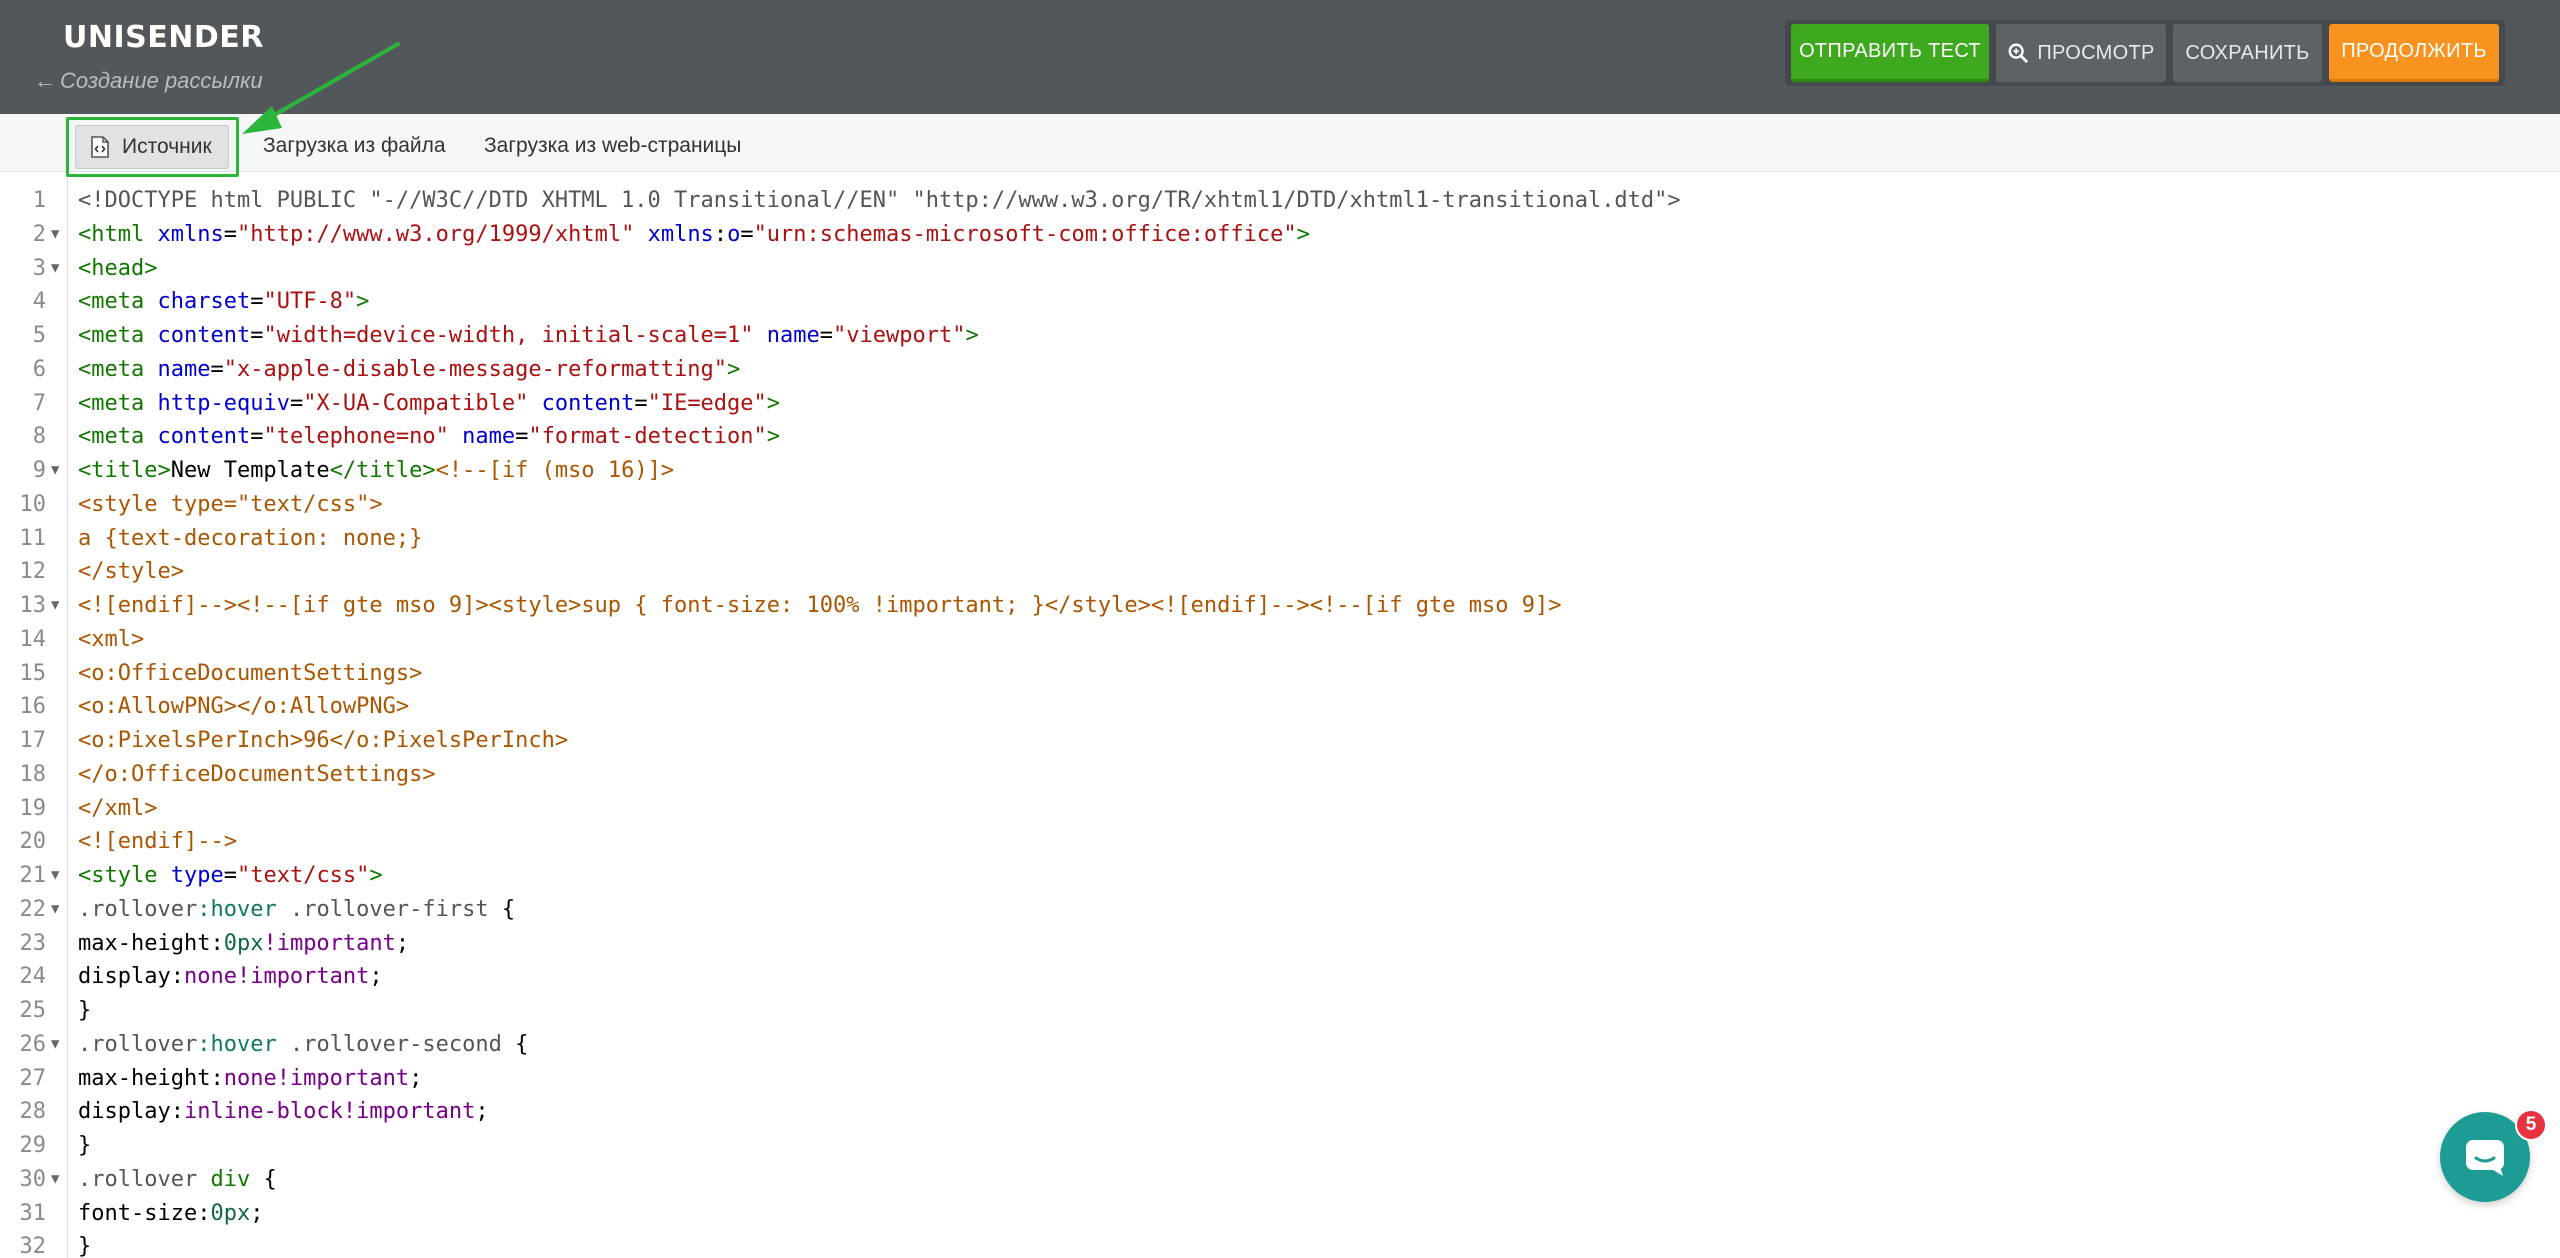 The width and height of the screenshot is (2560, 1258). I want to click on code-line: 11 a {text-decoration: none;}, so click(1280, 539).